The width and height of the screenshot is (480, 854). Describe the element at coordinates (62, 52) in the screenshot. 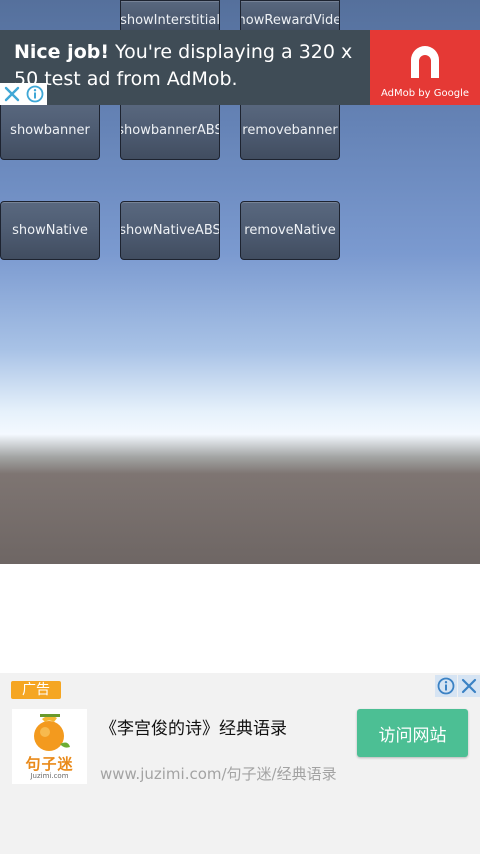

I see `admob-banner-headline: Nice job!` at that location.